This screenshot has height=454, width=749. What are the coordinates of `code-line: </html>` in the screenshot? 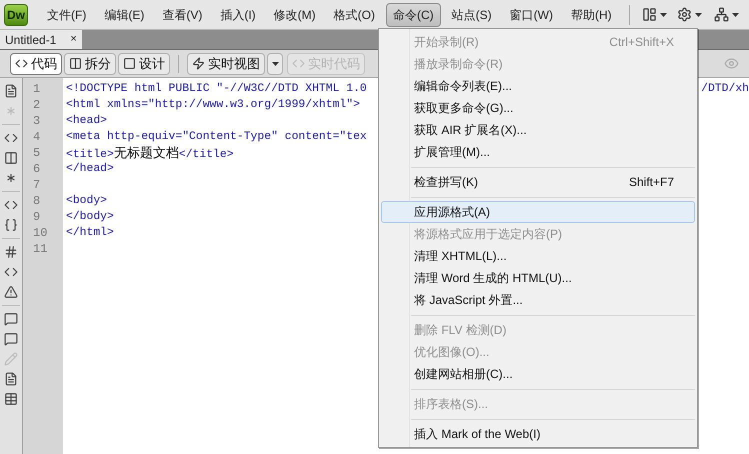 It's located at (90, 233).